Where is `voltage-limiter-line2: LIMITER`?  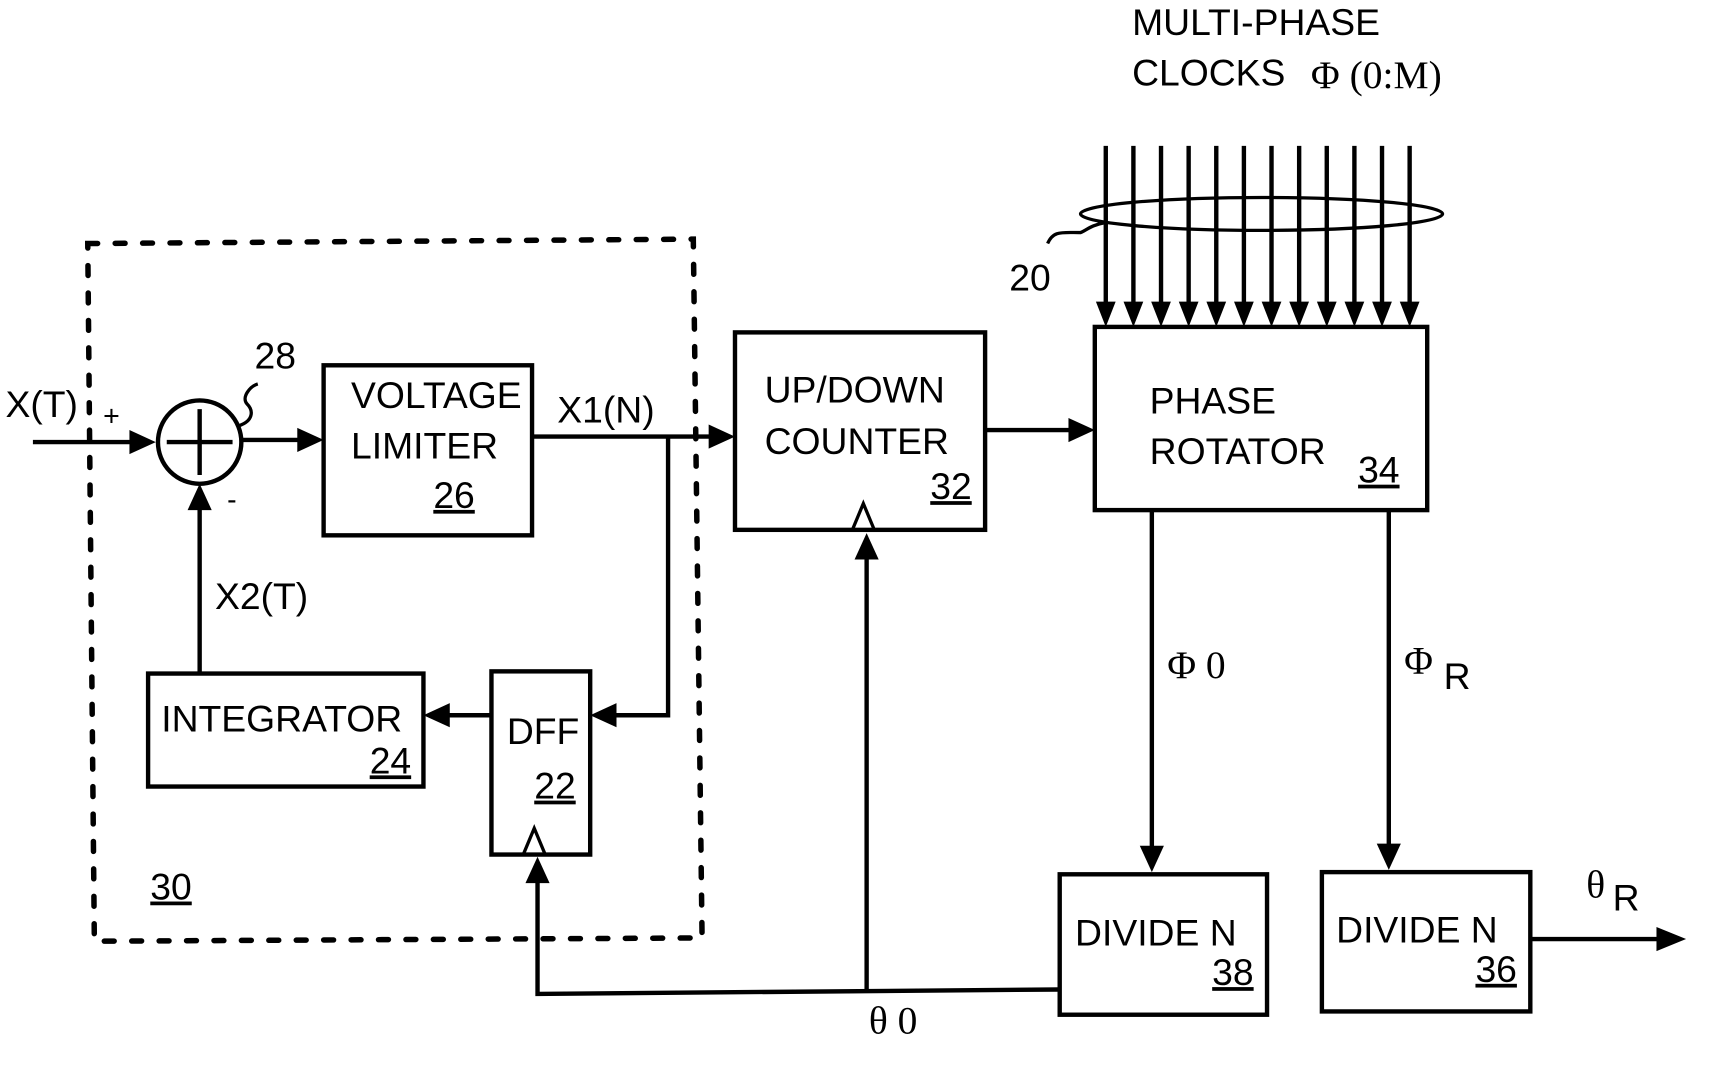 voltage-limiter-line2: LIMITER is located at coordinates (424, 446).